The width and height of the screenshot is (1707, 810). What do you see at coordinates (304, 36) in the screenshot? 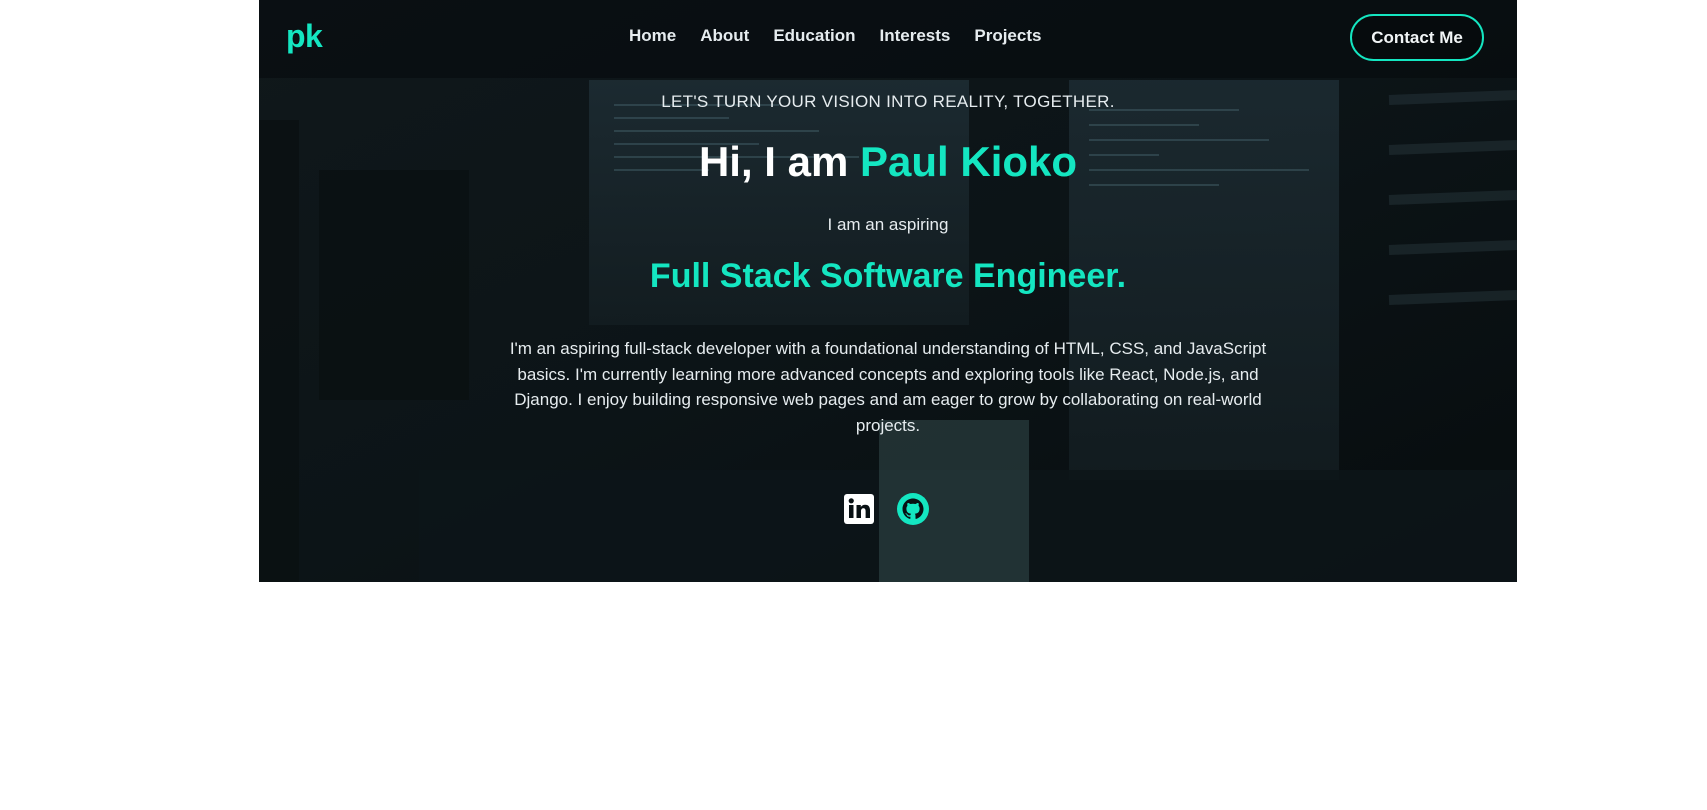
I see `logo: pk` at bounding box center [304, 36].